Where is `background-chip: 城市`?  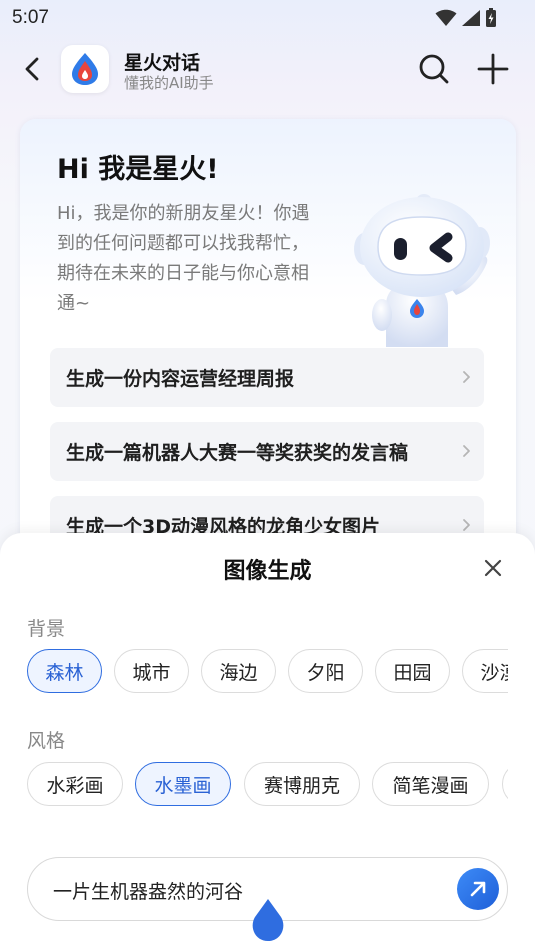
background-chip: 城市 is located at coordinates (151, 671).